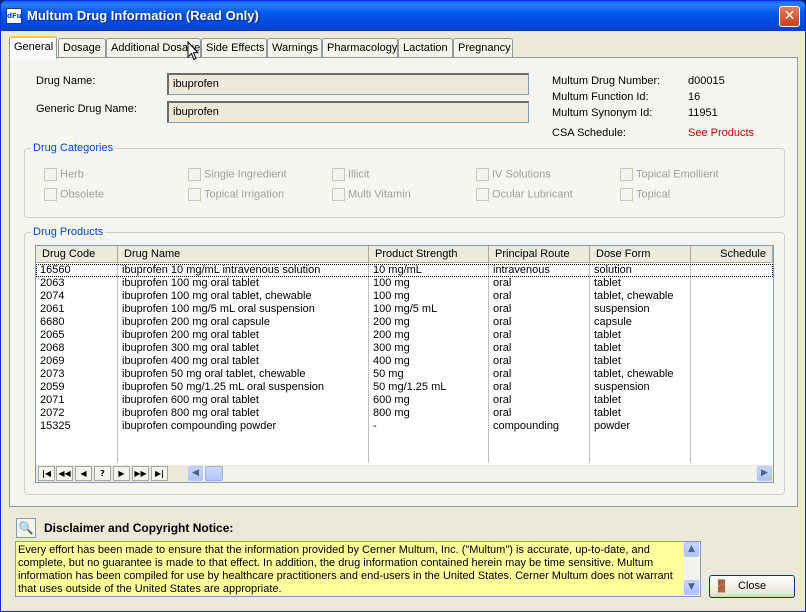 The width and height of the screenshot is (806, 612). What do you see at coordinates (721, 133) in the screenshot?
I see `csa-schedule-link: See Products` at bounding box center [721, 133].